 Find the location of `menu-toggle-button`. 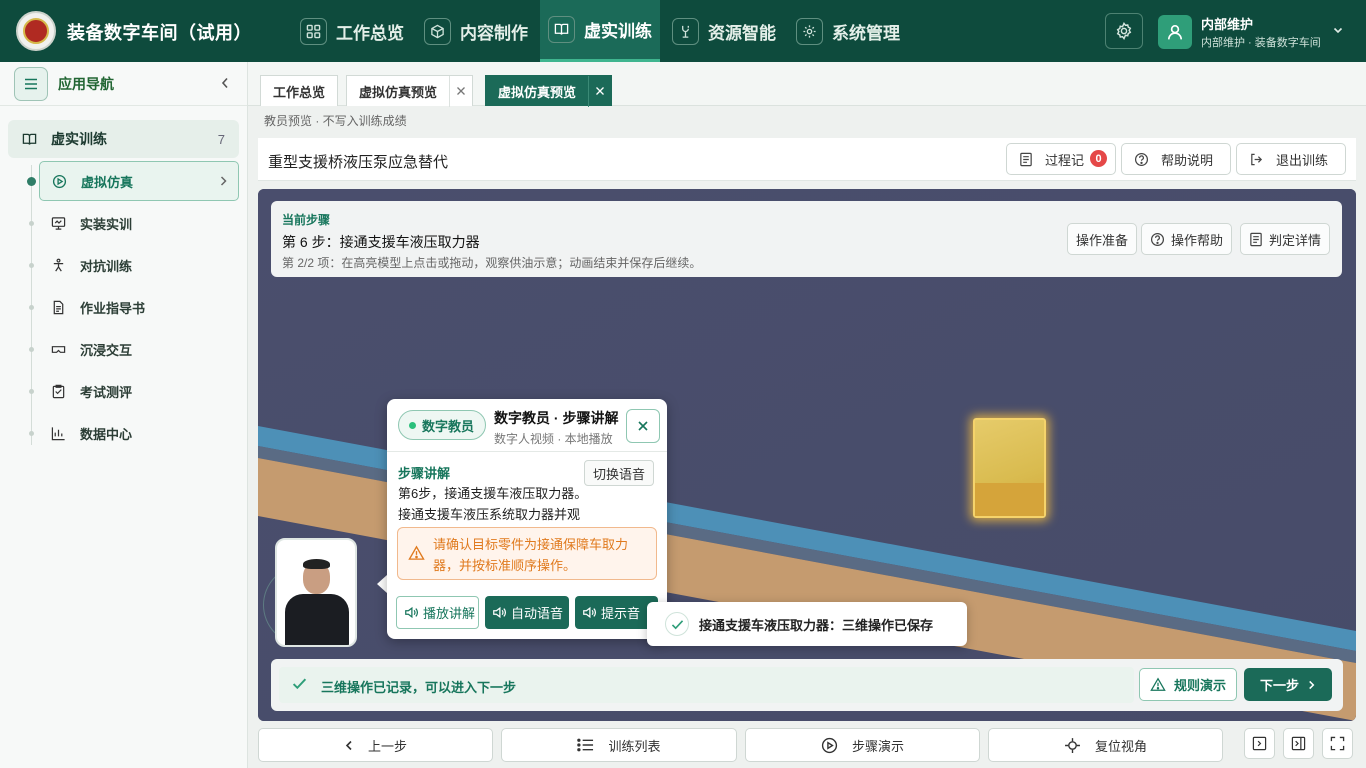

menu-toggle-button is located at coordinates (31, 83).